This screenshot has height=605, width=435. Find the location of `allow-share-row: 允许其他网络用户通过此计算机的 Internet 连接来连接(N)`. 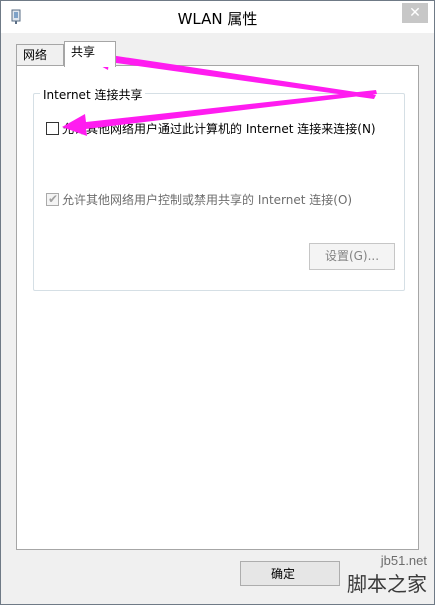

allow-share-row: 允许其他网络用户通过此计算机的 Internet 连接来连接(N) is located at coordinates (211, 129).